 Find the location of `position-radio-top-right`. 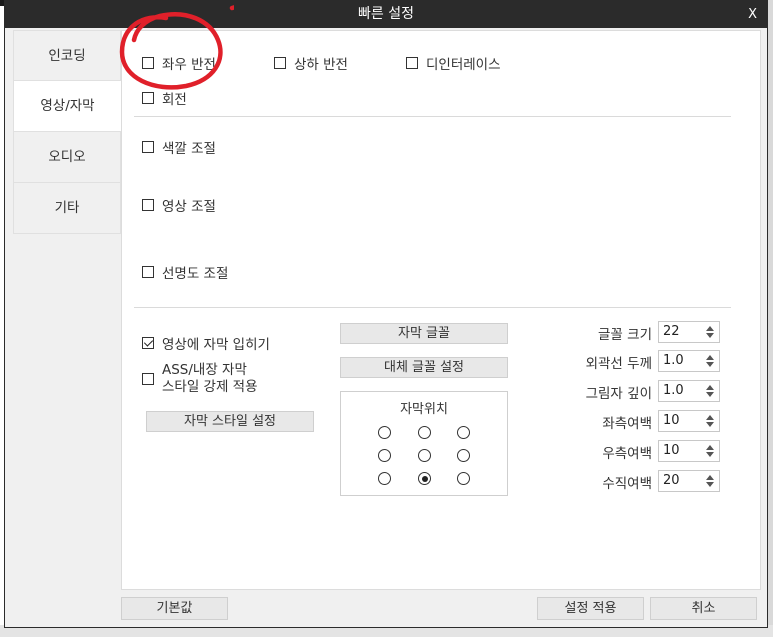

position-radio-top-right is located at coordinates (463, 432).